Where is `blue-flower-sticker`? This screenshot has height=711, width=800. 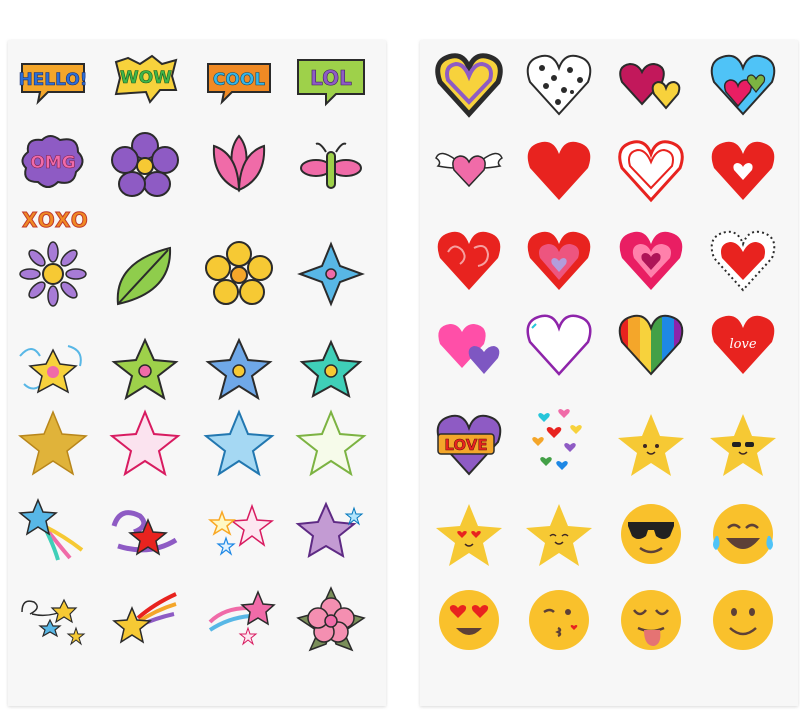
blue-flower-sticker is located at coordinates (239, 368).